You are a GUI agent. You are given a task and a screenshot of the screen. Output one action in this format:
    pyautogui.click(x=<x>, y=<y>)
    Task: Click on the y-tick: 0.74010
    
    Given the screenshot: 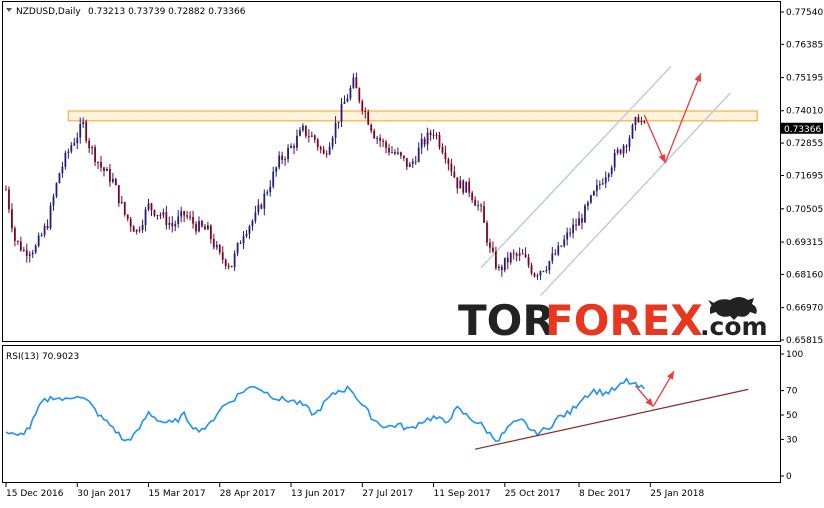 What is the action you would take?
    pyautogui.click(x=801, y=112)
    